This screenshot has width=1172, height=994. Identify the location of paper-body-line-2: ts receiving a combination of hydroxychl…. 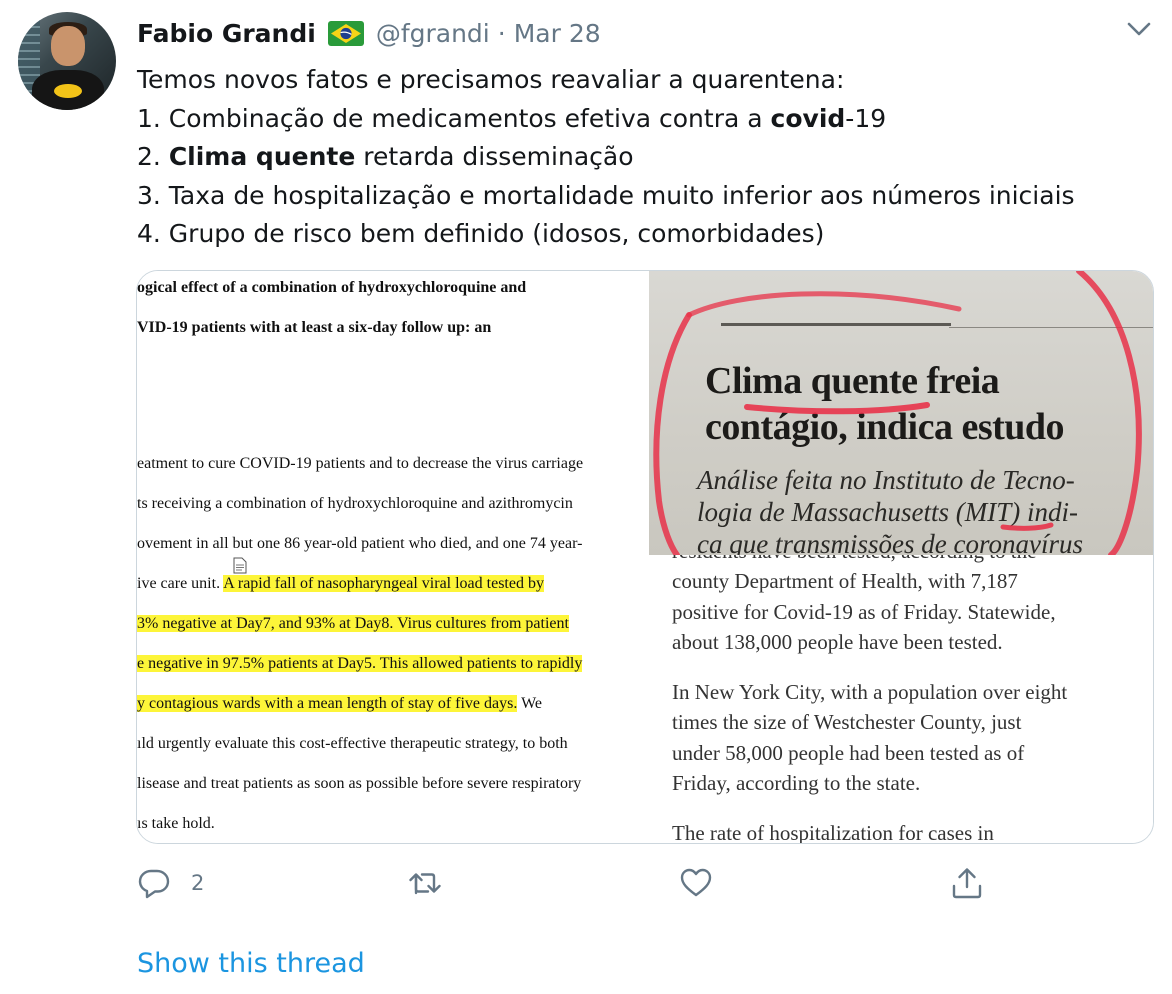
(355, 503).